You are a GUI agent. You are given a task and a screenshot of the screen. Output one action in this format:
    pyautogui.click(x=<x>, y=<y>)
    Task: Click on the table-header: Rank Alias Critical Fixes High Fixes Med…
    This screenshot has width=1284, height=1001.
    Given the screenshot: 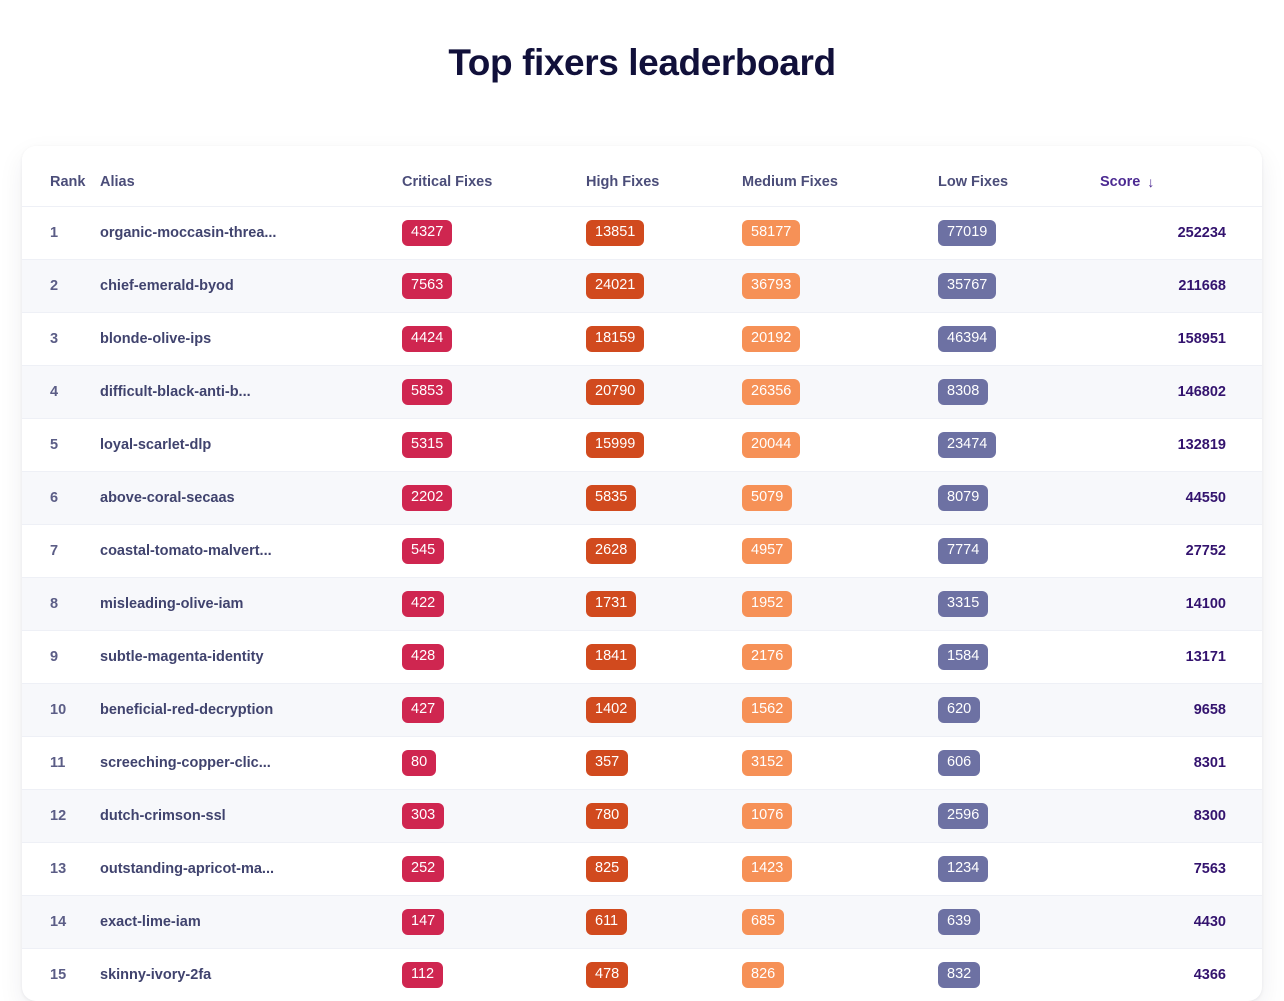 What is the action you would take?
    pyautogui.click(x=642, y=176)
    